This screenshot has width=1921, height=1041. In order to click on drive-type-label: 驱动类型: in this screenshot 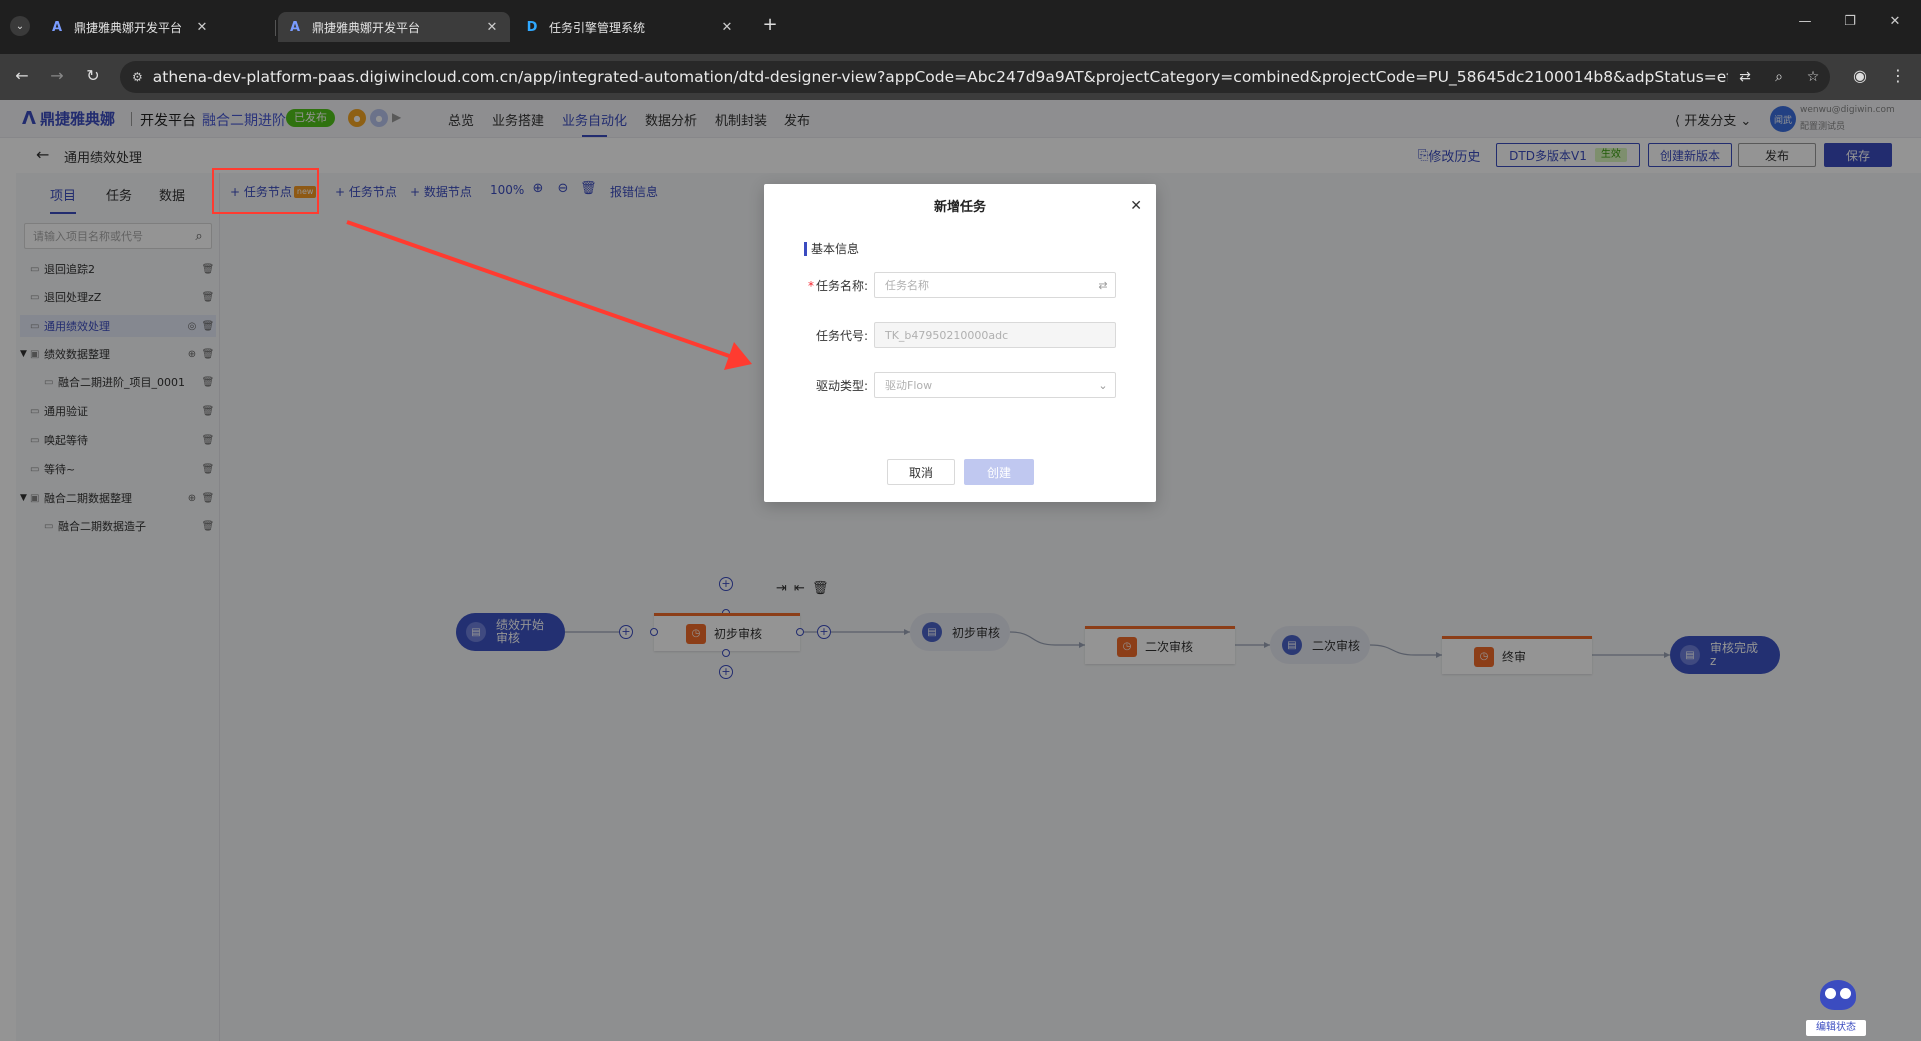, I will do `click(841, 385)`.